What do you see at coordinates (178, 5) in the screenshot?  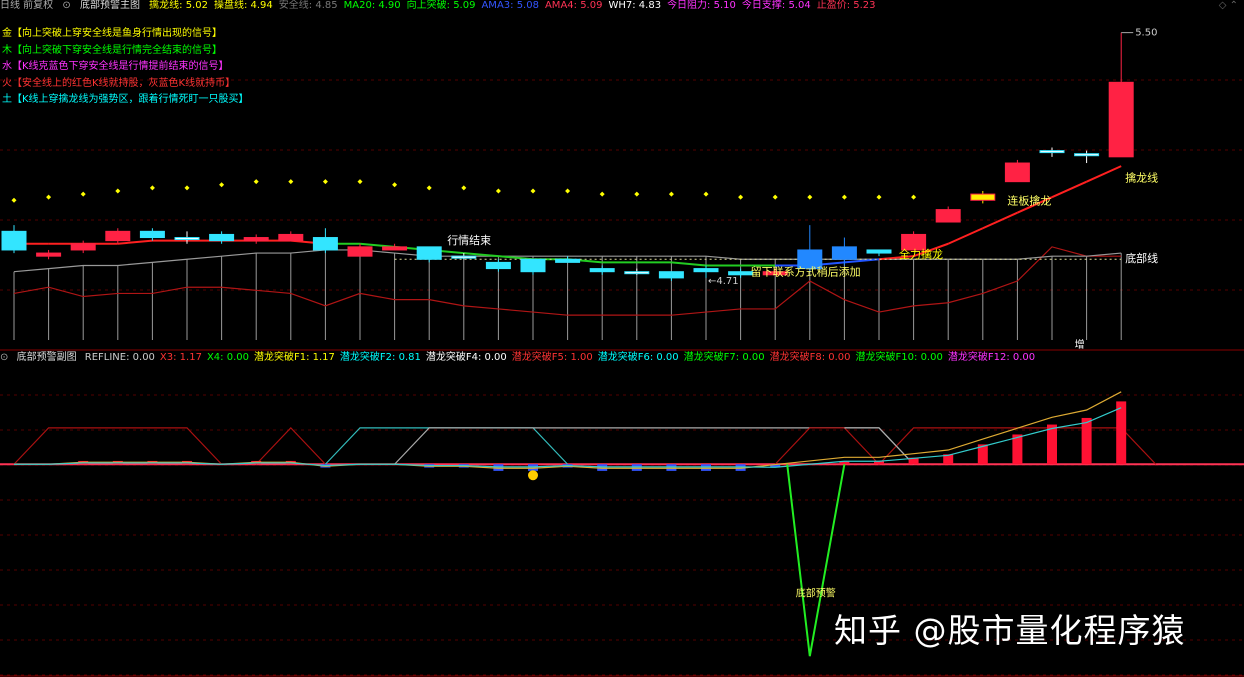 I see `header-indicator: 擒龙线: 5.02` at bounding box center [178, 5].